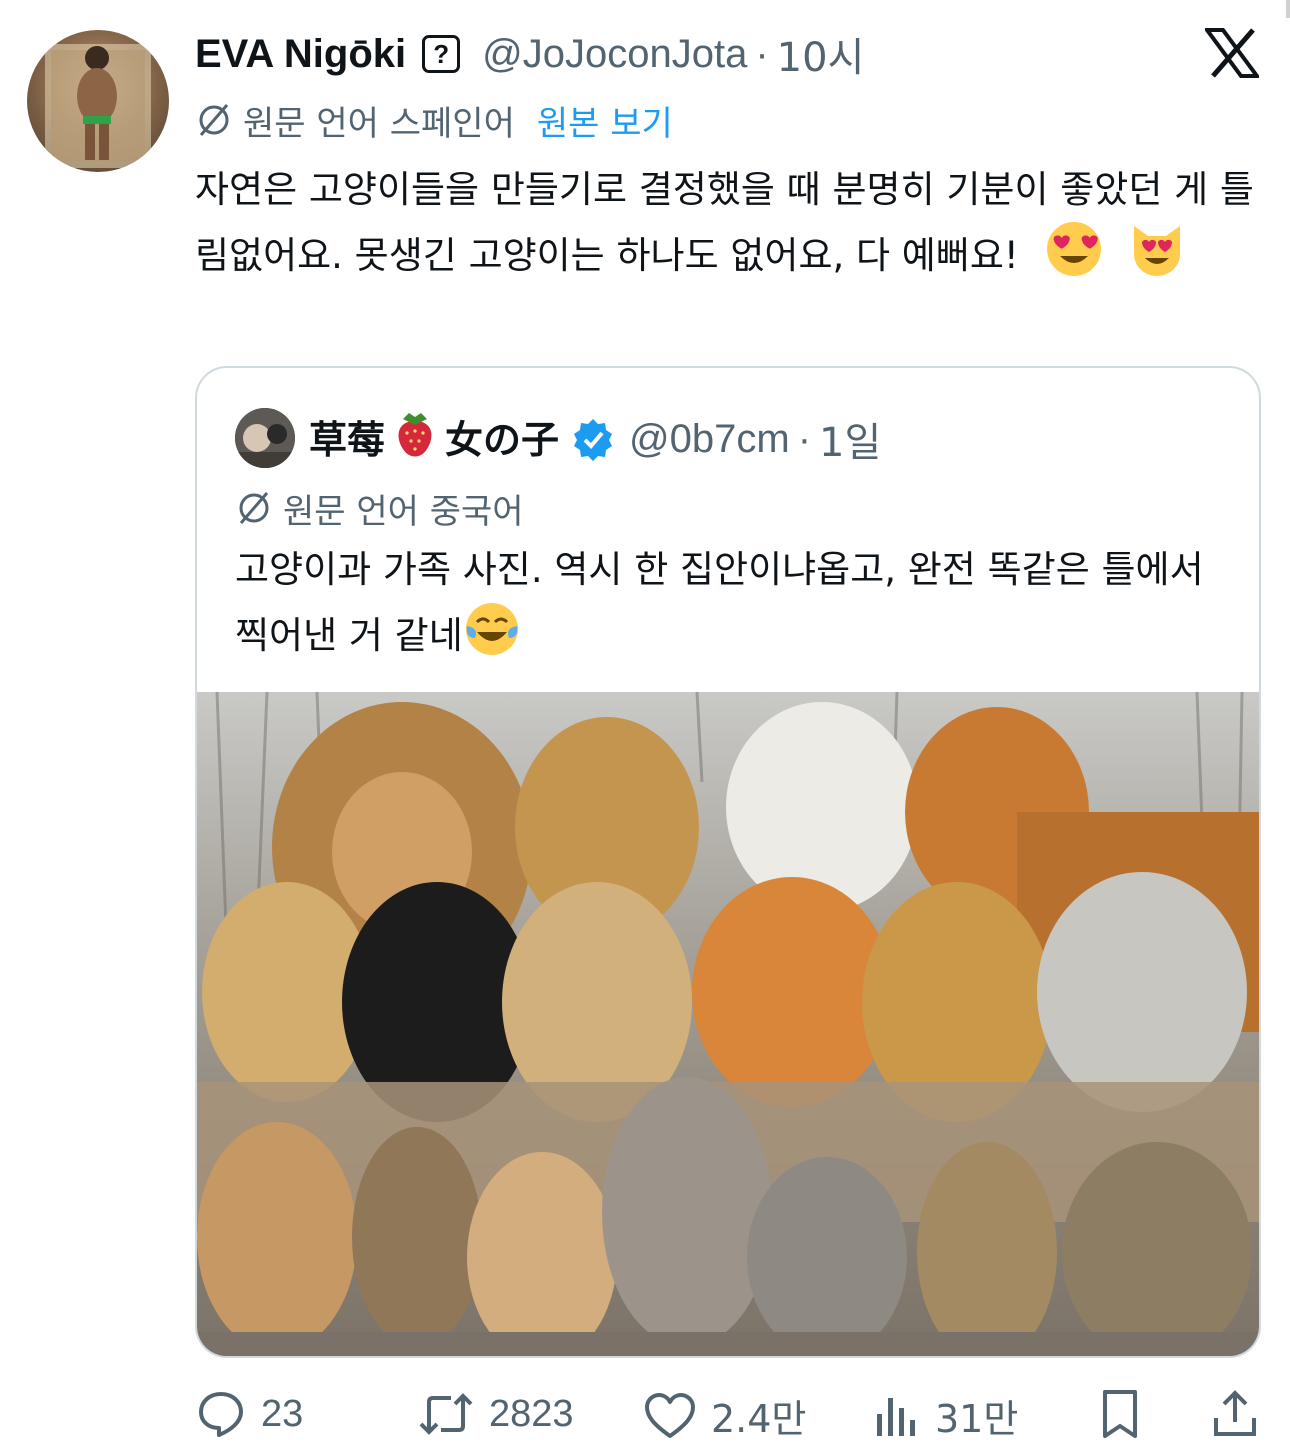 The image size is (1290, 1448). What do you see at coordinates (821, 54) in the screenshot?
I see `tweet-time: 10시` at bounding box center [821, 54].